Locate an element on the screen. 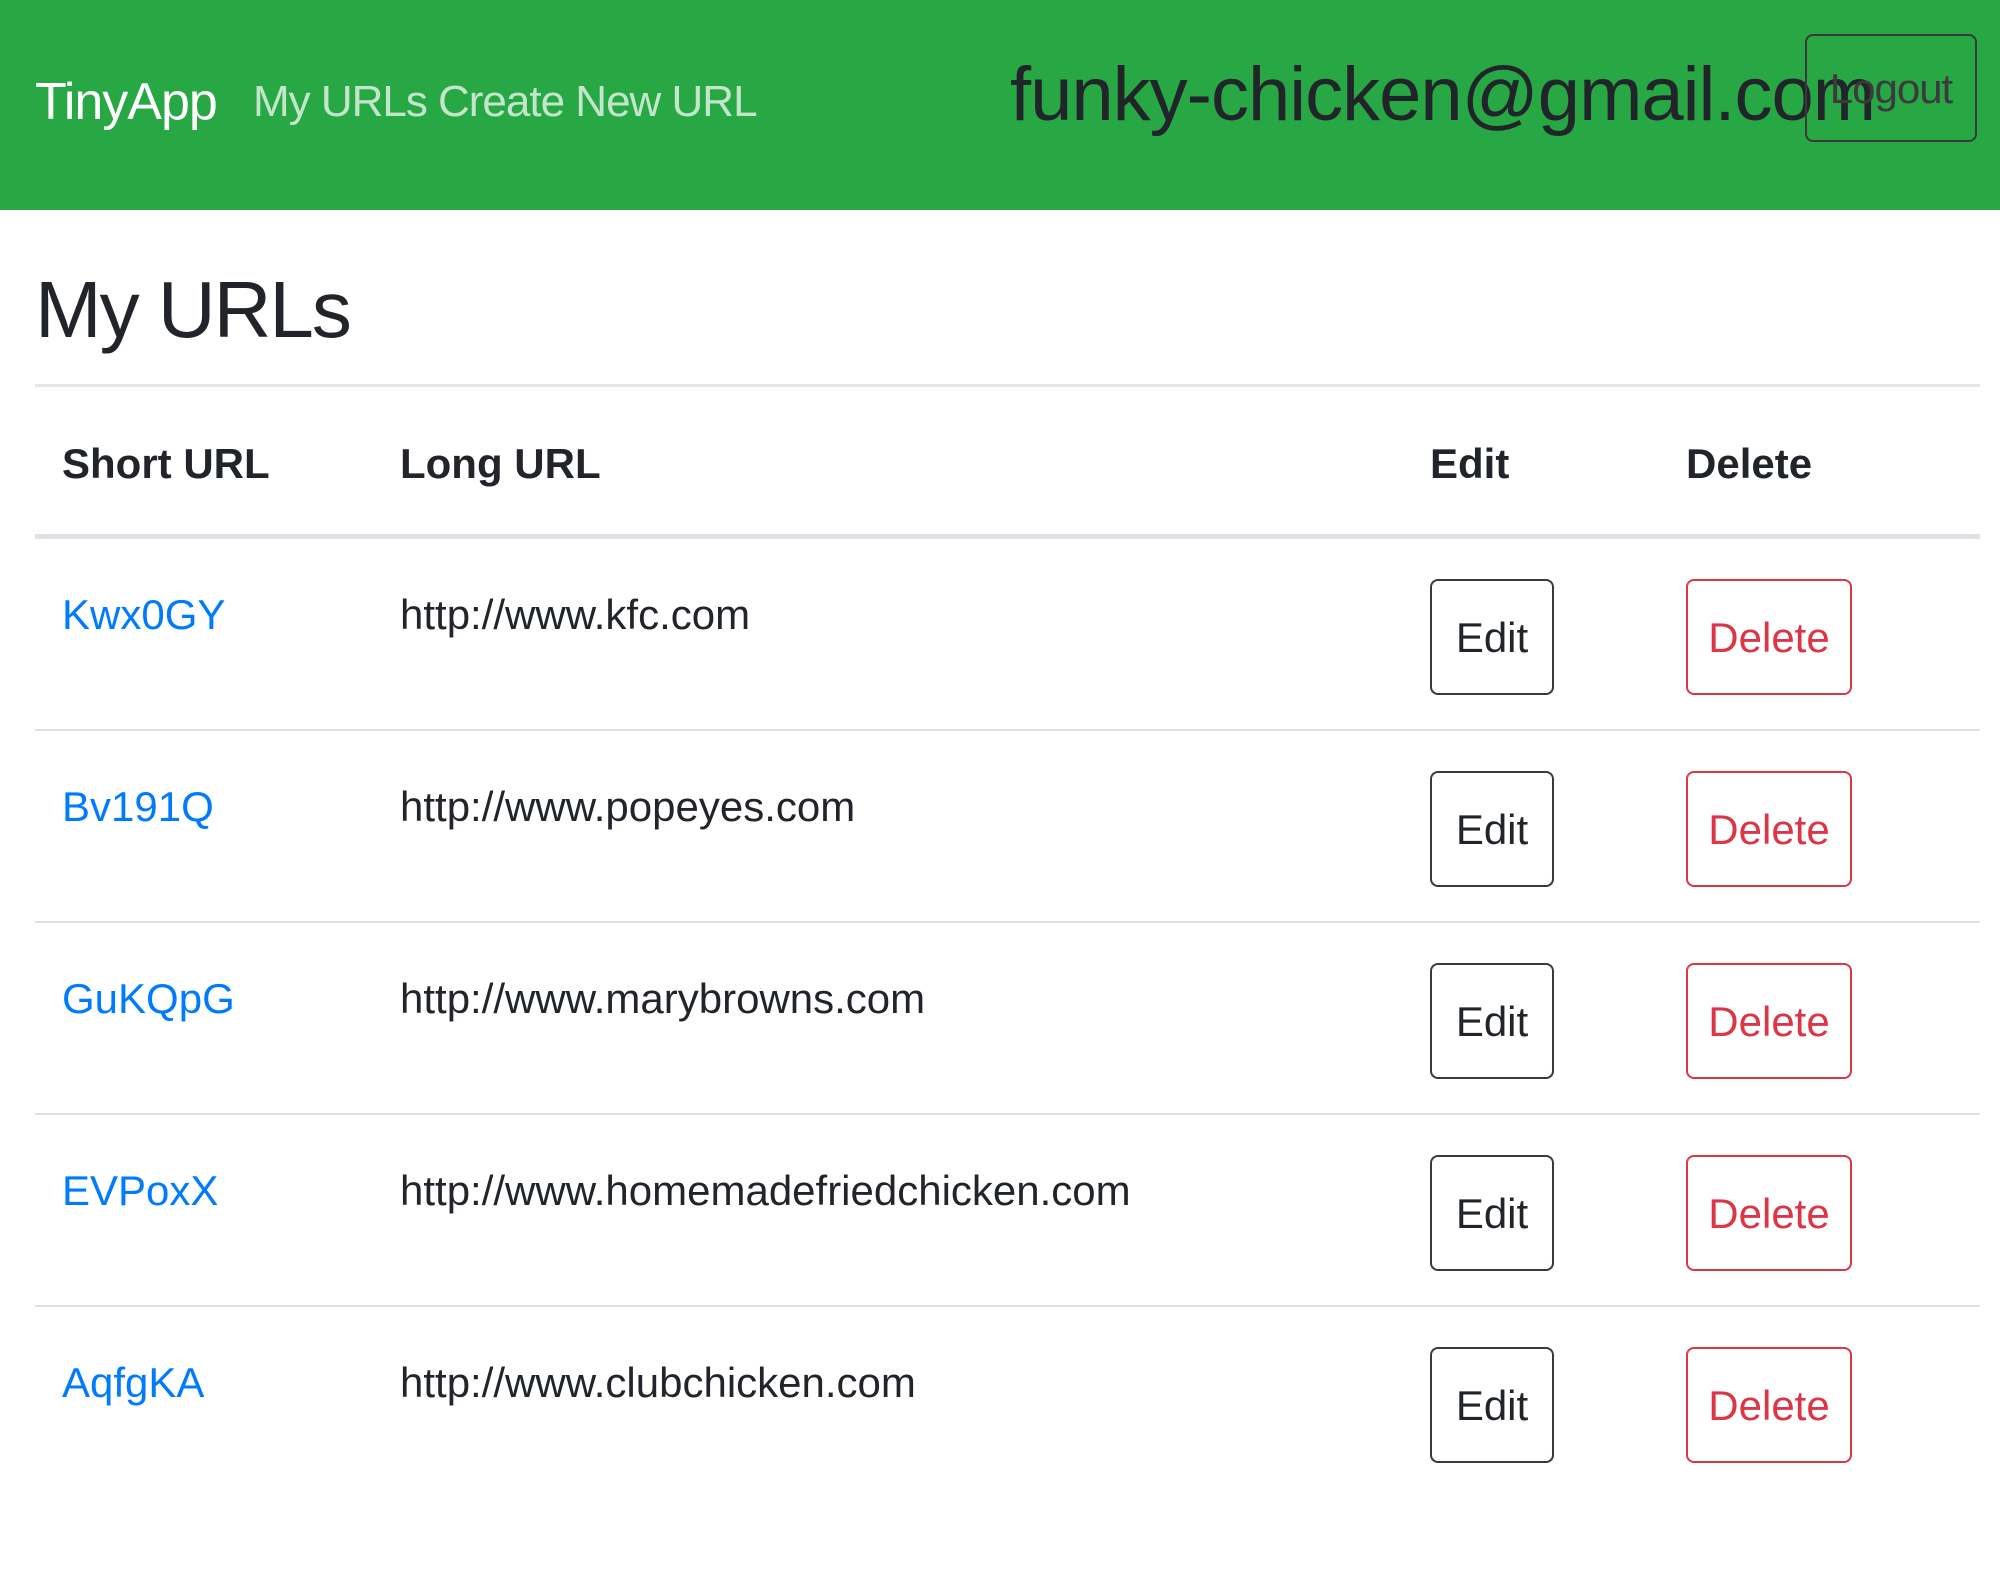 The width and height of the screenshot is (2000, 1572). short-url-link: GuKQpG is located at coordinates (148, 999).